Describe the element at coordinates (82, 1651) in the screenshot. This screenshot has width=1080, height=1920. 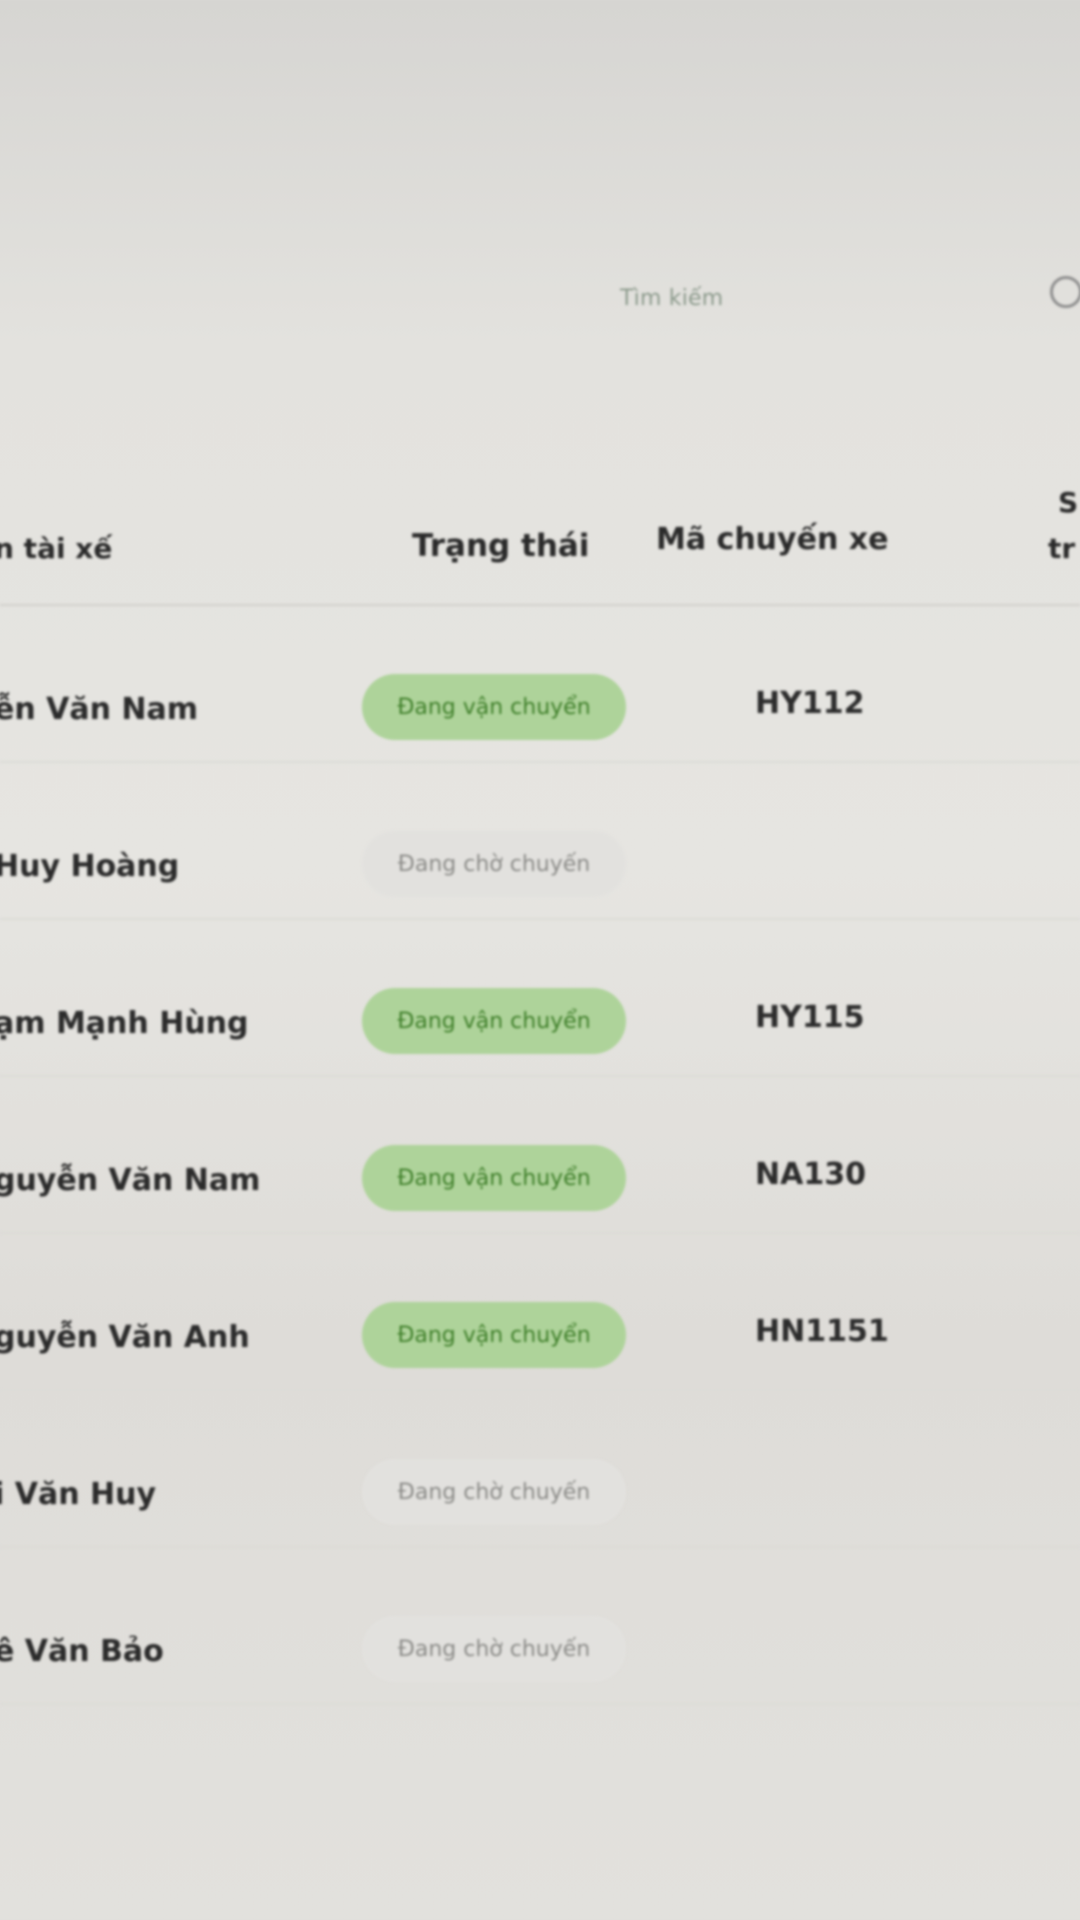
I see `driver-name-cell: ê Văn Bảo` at that location.